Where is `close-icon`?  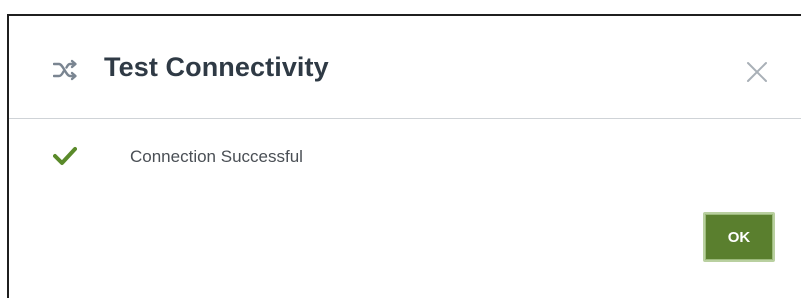
close-icon is located at coordinates (757, 75).